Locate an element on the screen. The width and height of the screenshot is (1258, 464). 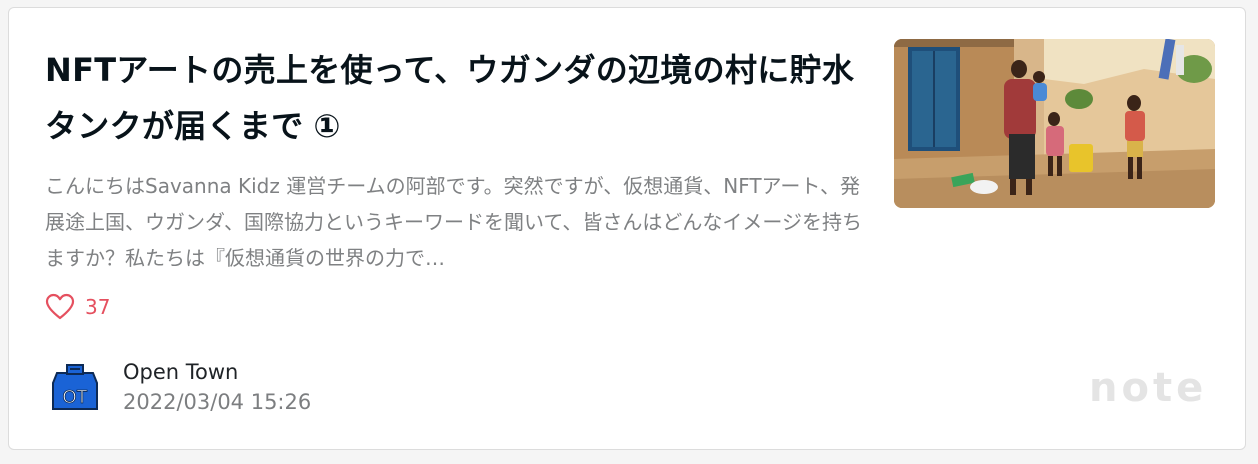
article-series-badge: ① is located at coordinates (327, 126).